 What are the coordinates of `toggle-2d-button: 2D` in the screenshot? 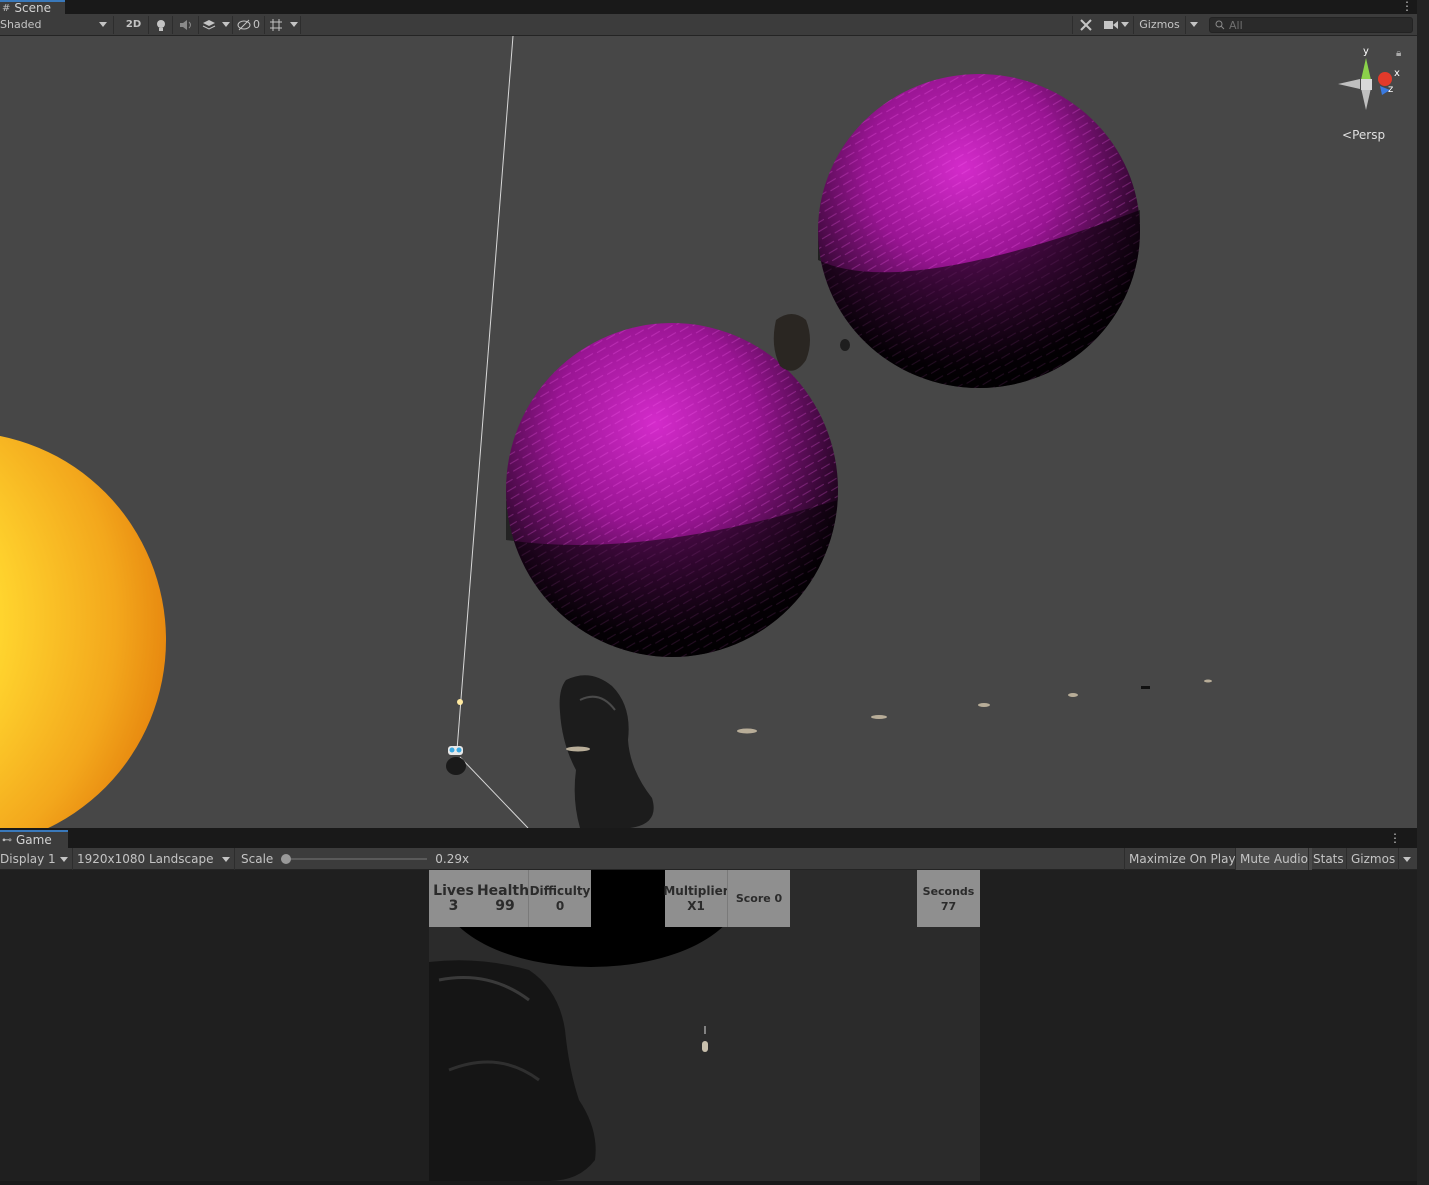 It's located at (134, 24).